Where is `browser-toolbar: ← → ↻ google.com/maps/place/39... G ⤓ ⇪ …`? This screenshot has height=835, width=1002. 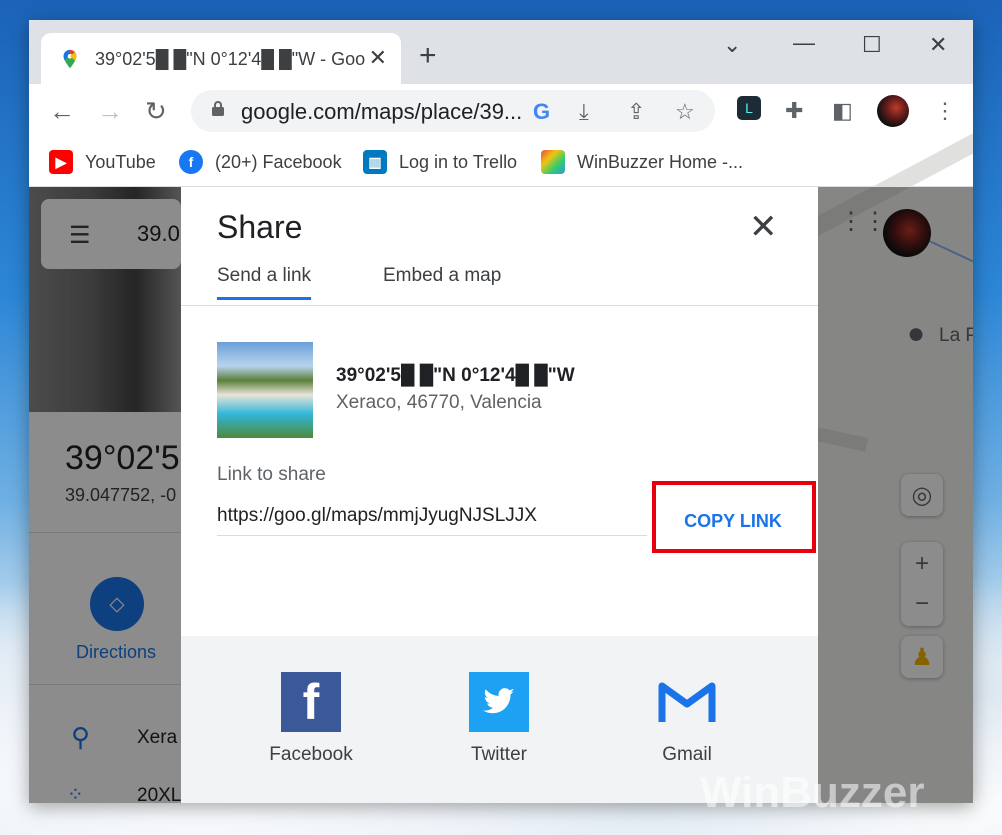 browser-toolbar: ← → ↻ google.com/maps/place/39... G ⤓ ⇪ … is located at coordinates (501, 112).